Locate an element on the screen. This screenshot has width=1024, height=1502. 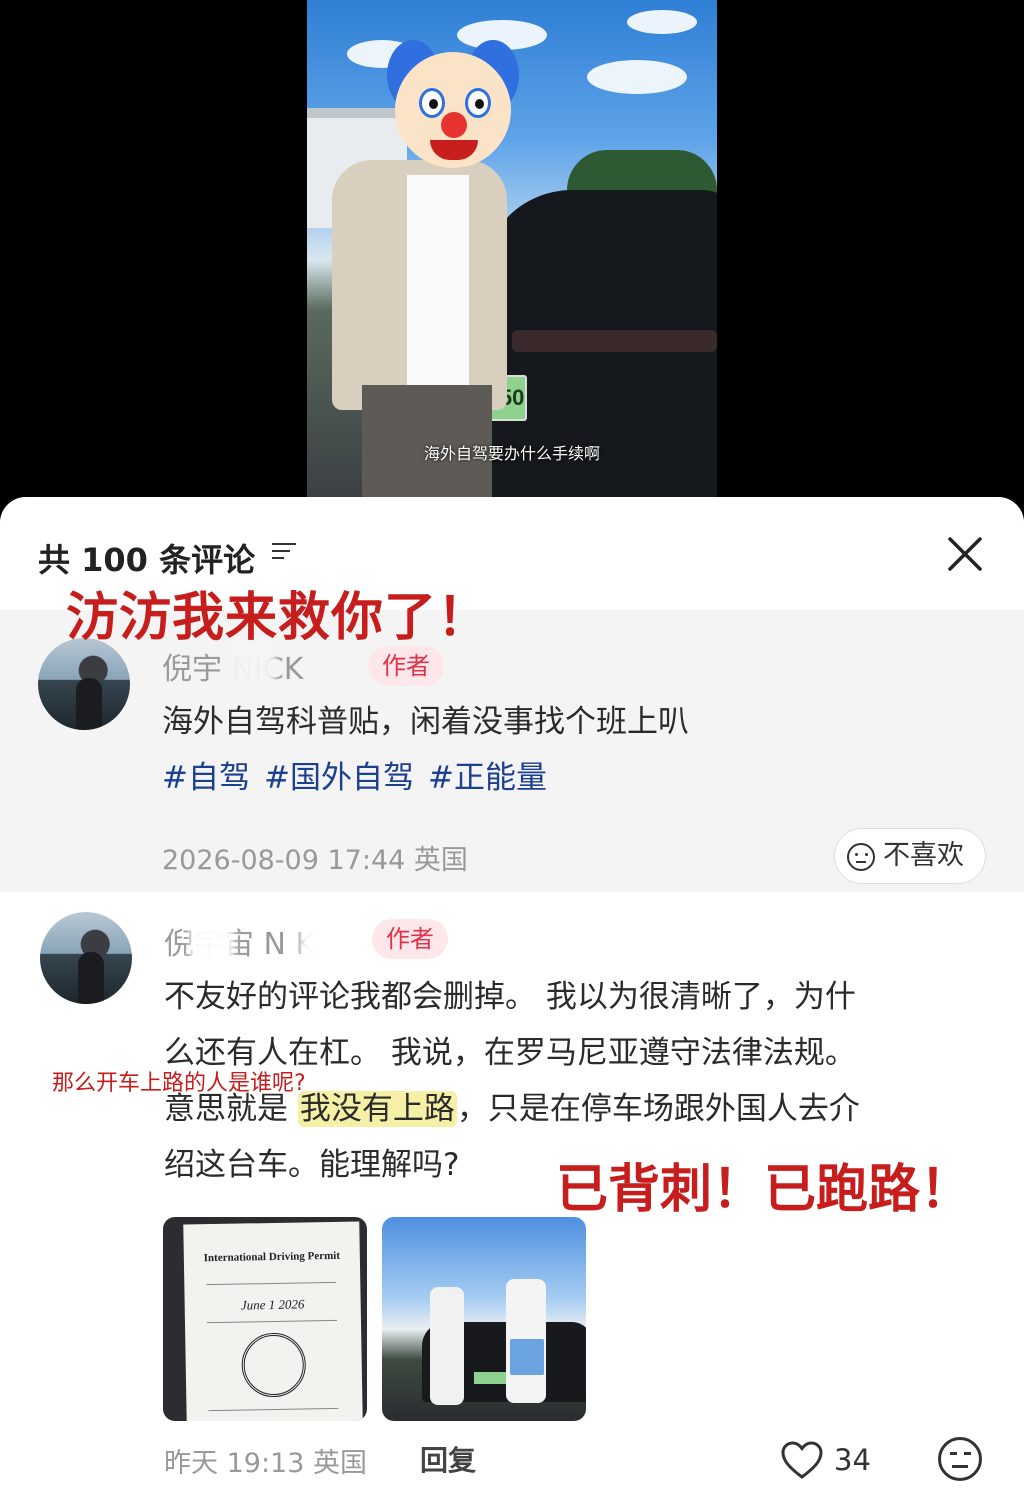
hashtag-link: #正能量 is located at coordinates (487, 778).